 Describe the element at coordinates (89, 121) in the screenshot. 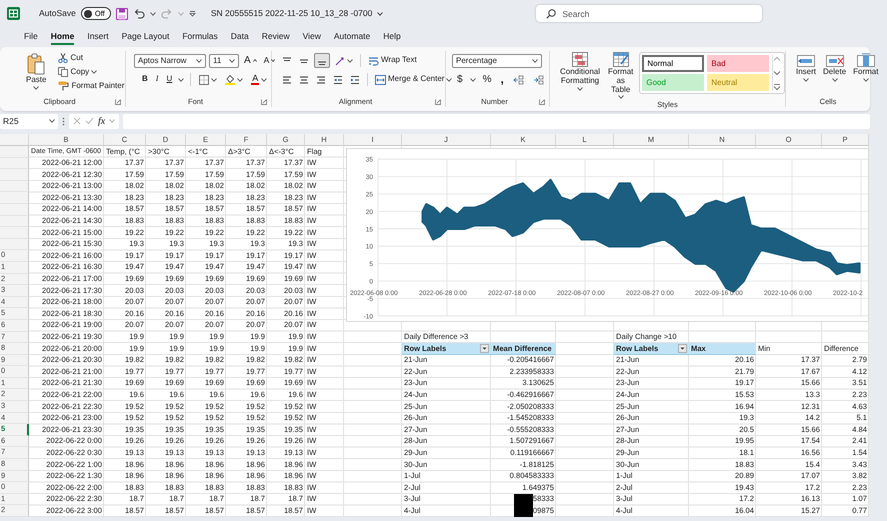

I see `check-icon` at that location.